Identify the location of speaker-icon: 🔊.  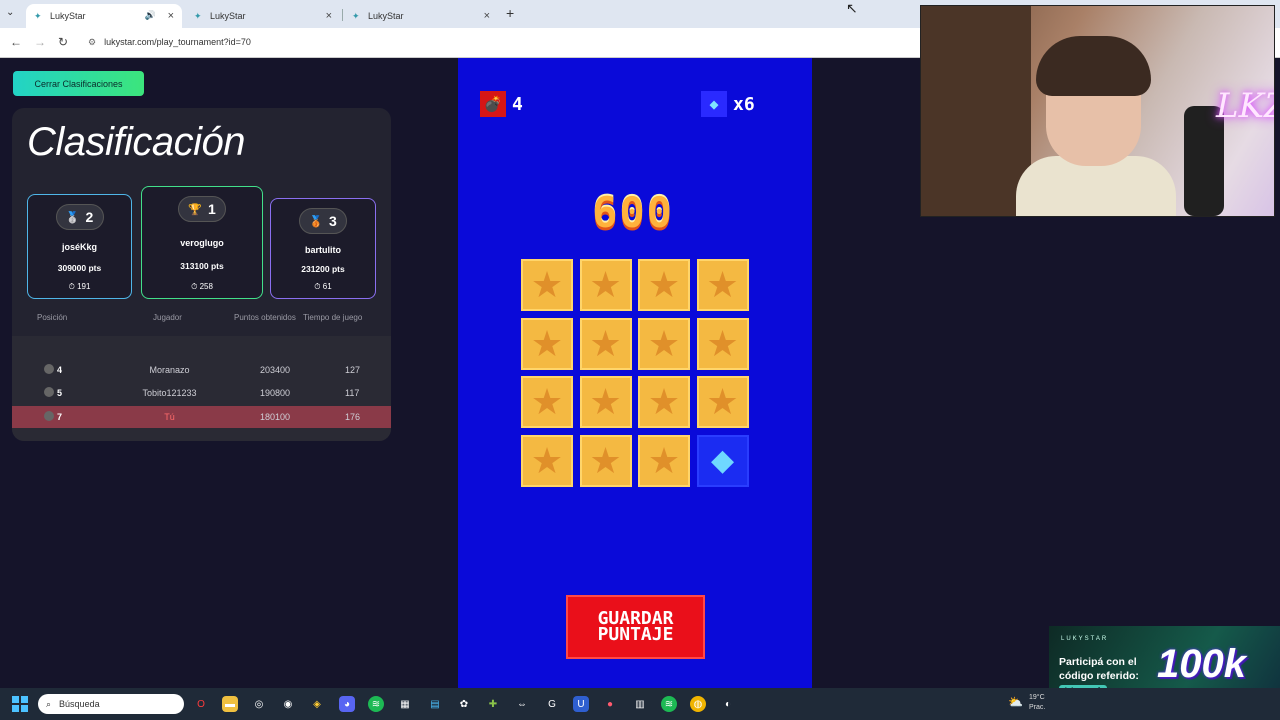
(150, 15).